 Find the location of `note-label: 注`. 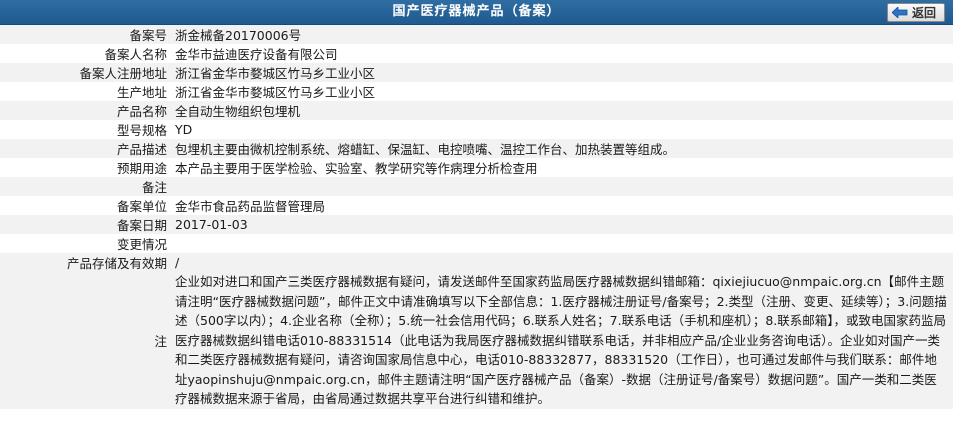

note-label: 注 is located at coordinates (85, 340).